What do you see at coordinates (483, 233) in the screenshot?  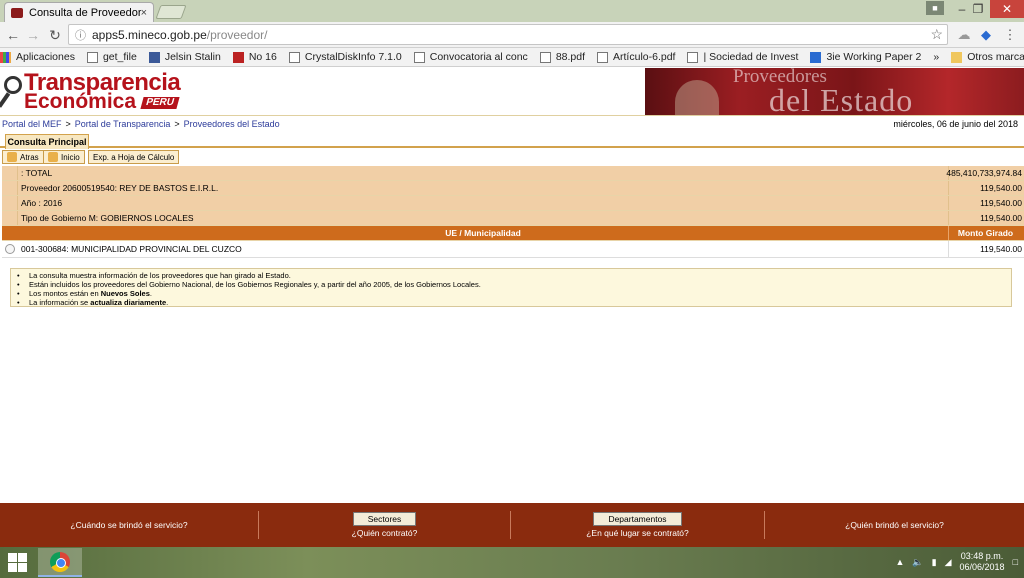 I see `column-header-ue: UE / Municipalidad` at bounding box center [483, 233].